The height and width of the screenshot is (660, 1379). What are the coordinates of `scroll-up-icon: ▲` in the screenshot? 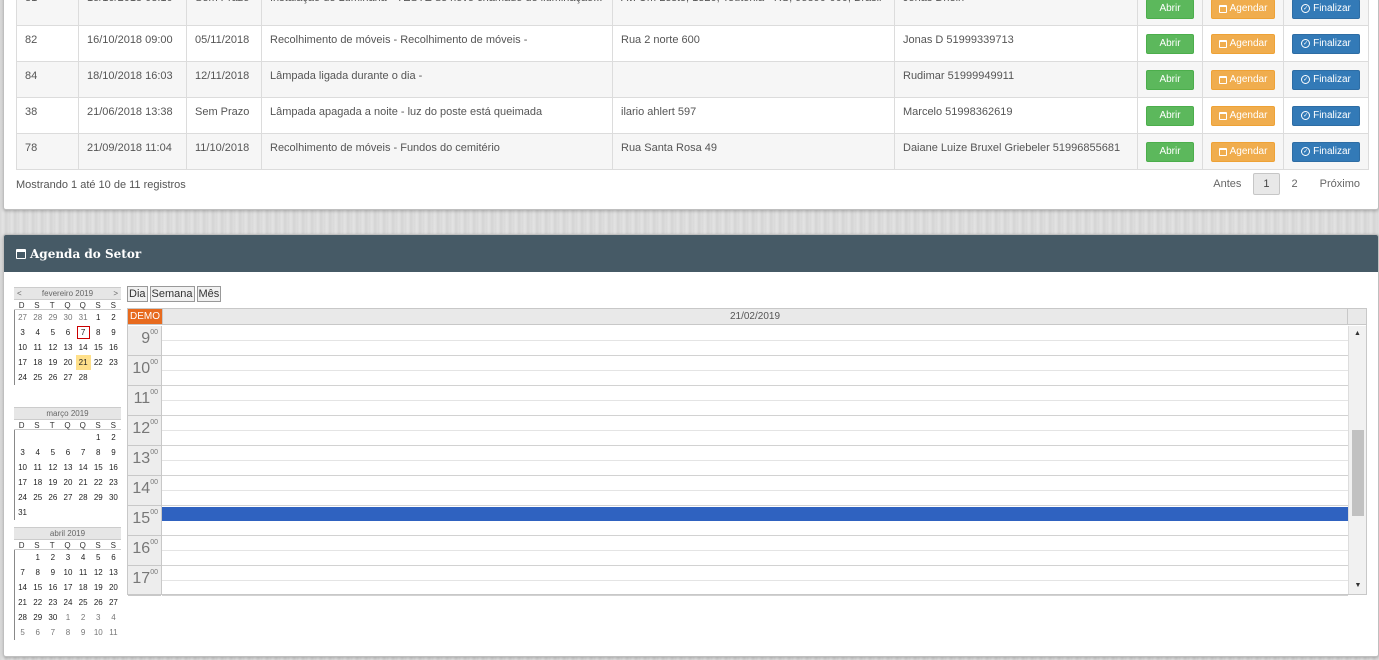 It's located at (1357, 334).